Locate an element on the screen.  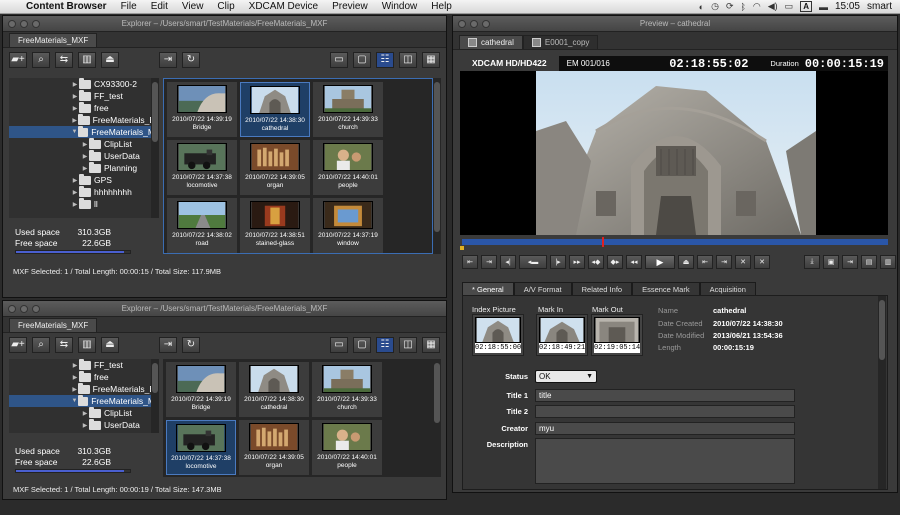
menu-window: Window is located at coordinates (400, 6).